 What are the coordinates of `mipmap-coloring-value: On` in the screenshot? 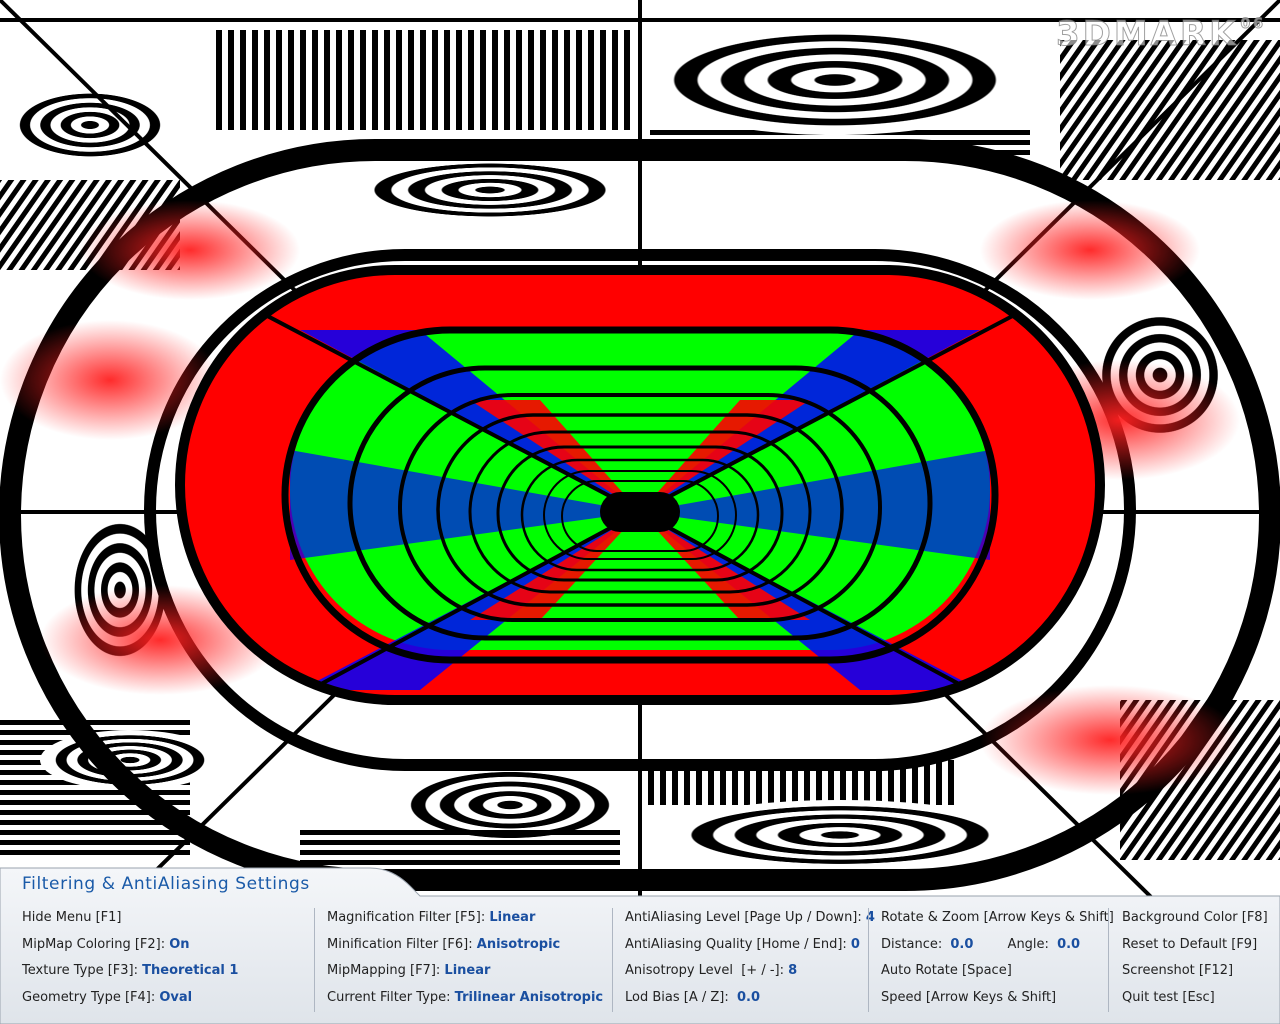 It's located at (179, 944).